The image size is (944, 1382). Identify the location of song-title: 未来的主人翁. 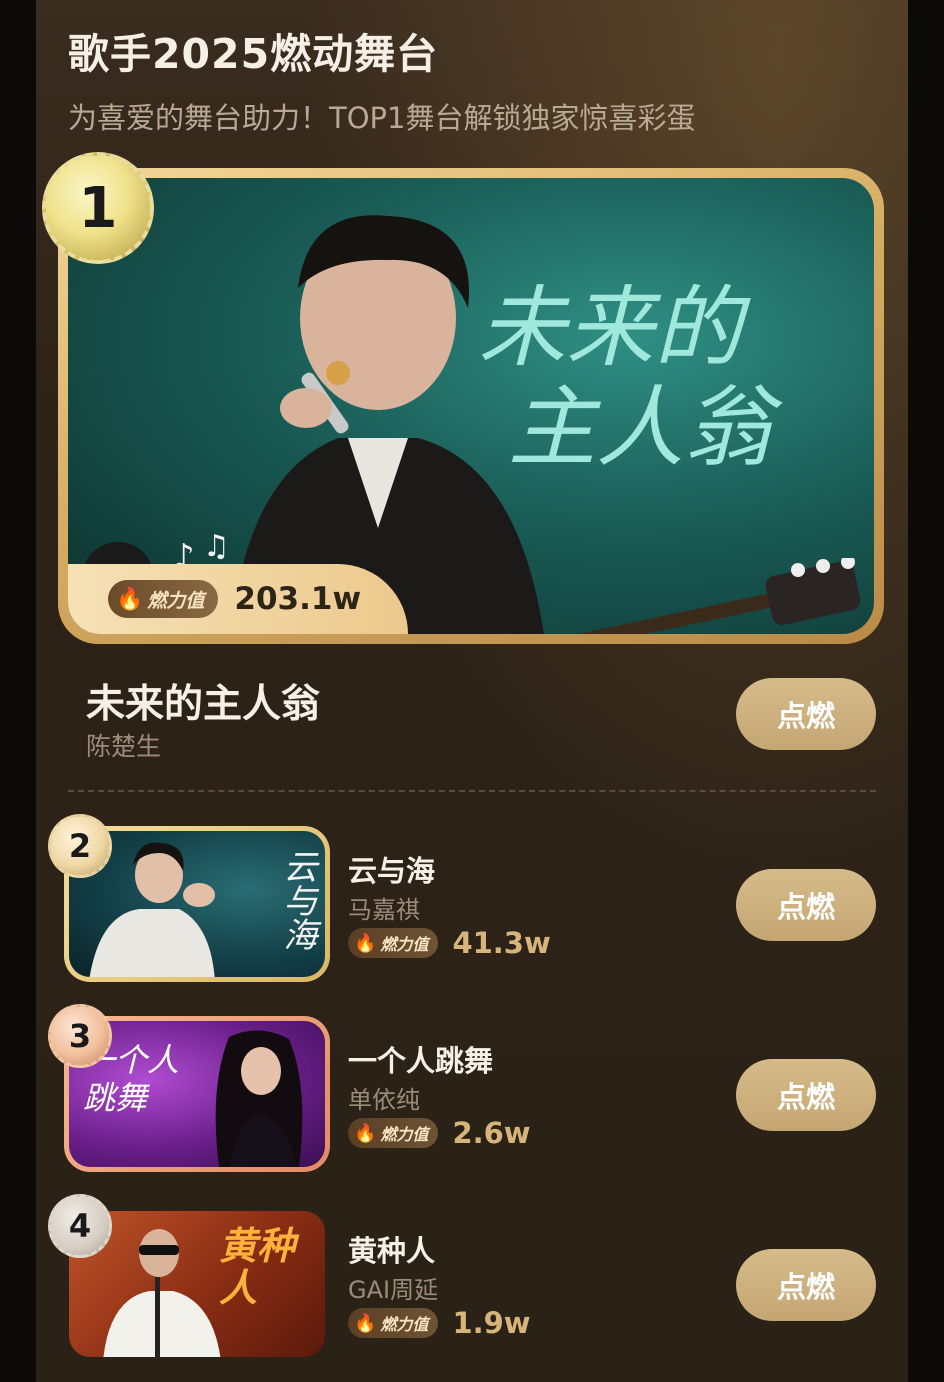
(203, 704).